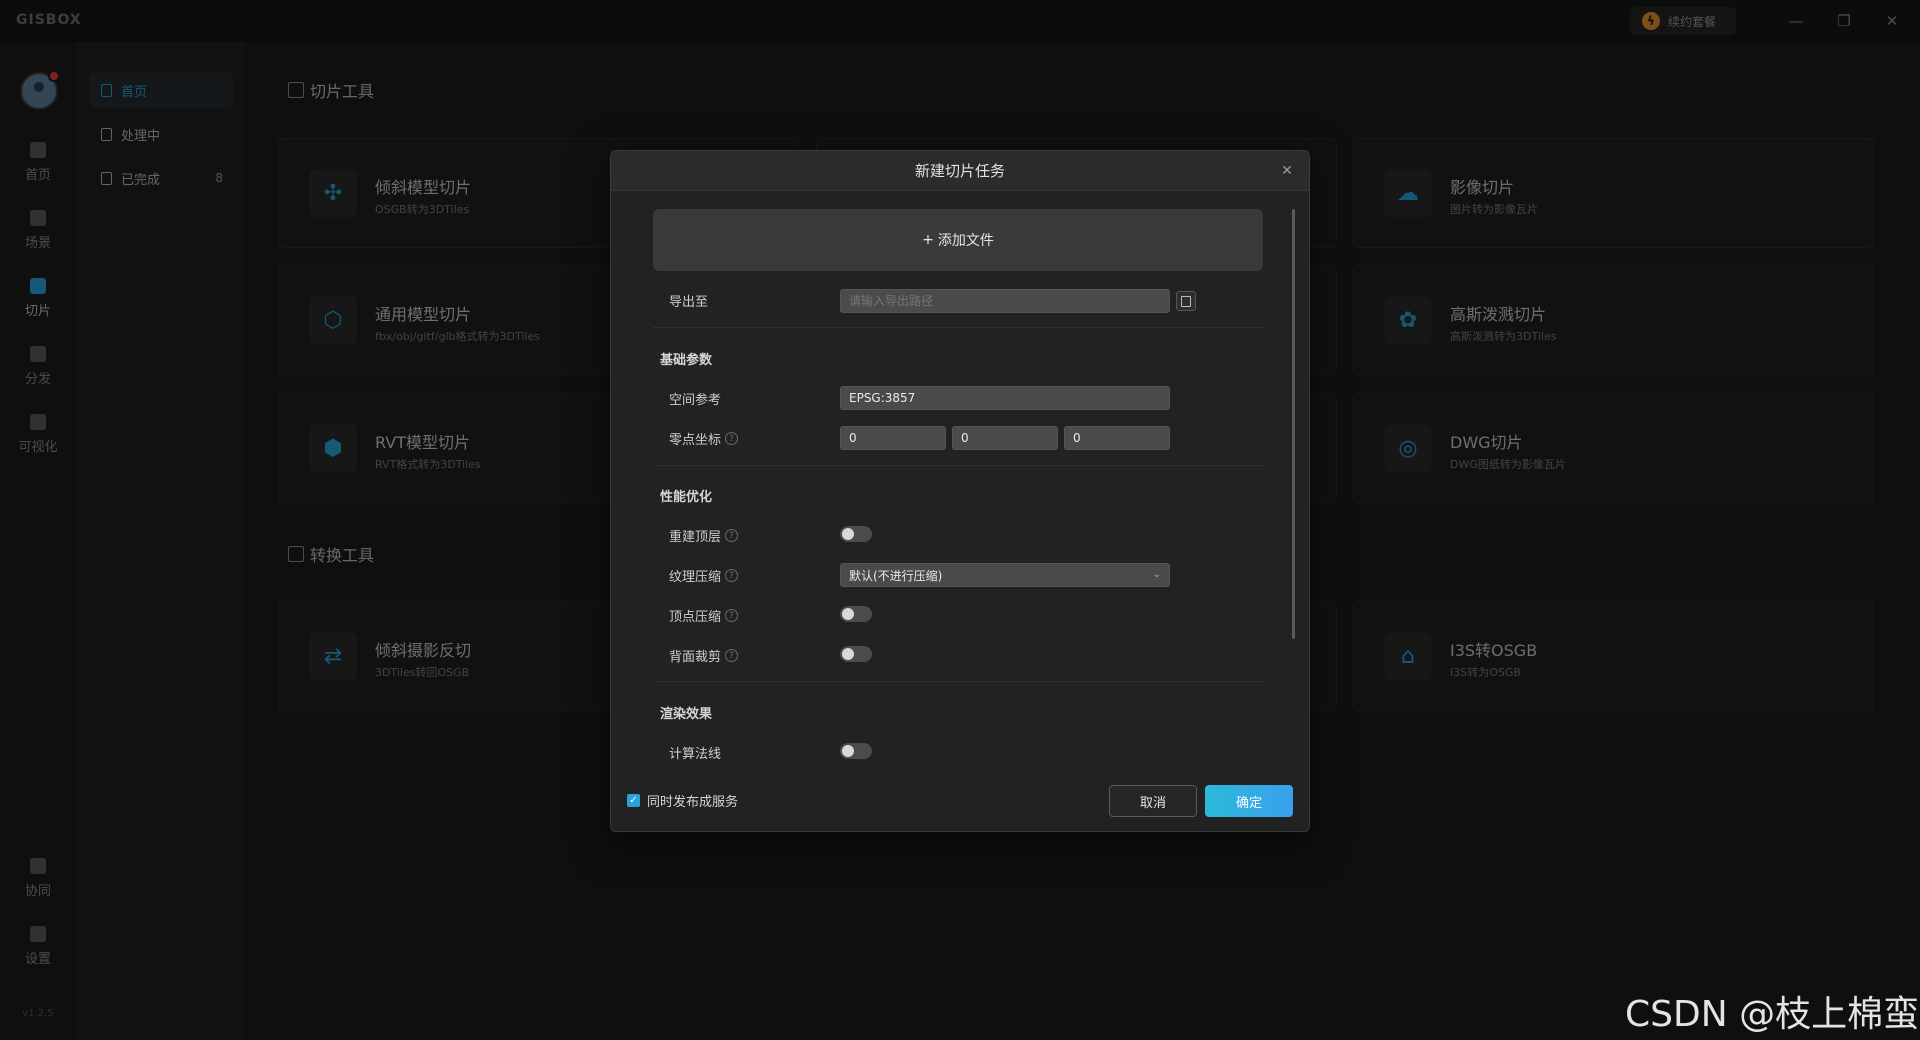  I want to click on cancel-button: 取消, so click(1153, 801).